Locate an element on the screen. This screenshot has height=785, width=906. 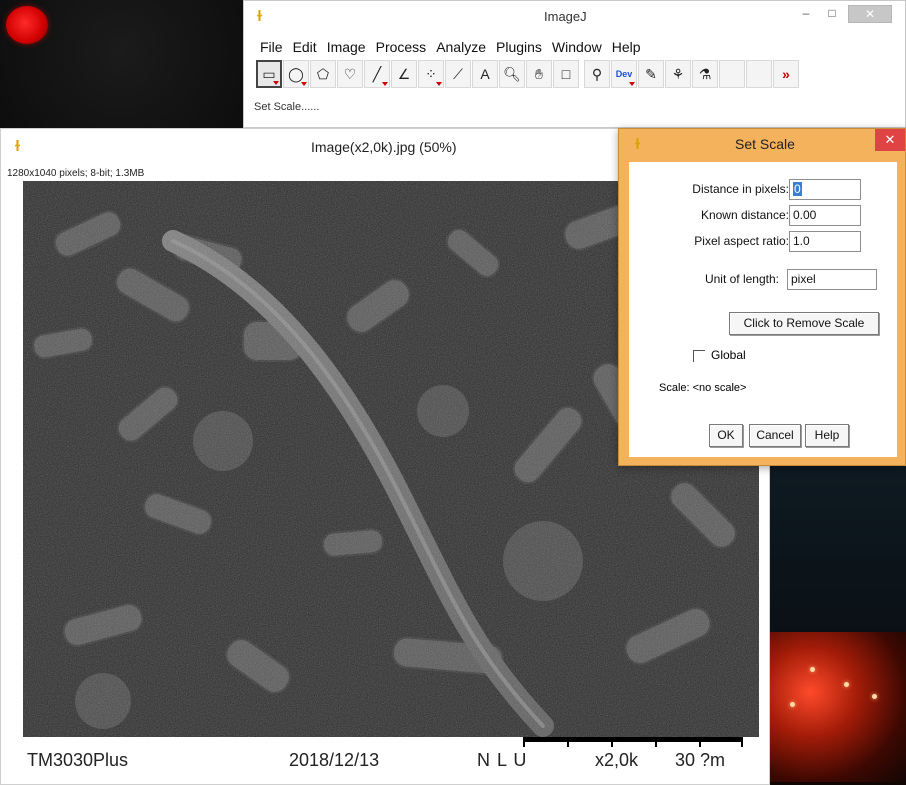
zoom-tool-icon: ⚲ is located at coordinates (597, 73).